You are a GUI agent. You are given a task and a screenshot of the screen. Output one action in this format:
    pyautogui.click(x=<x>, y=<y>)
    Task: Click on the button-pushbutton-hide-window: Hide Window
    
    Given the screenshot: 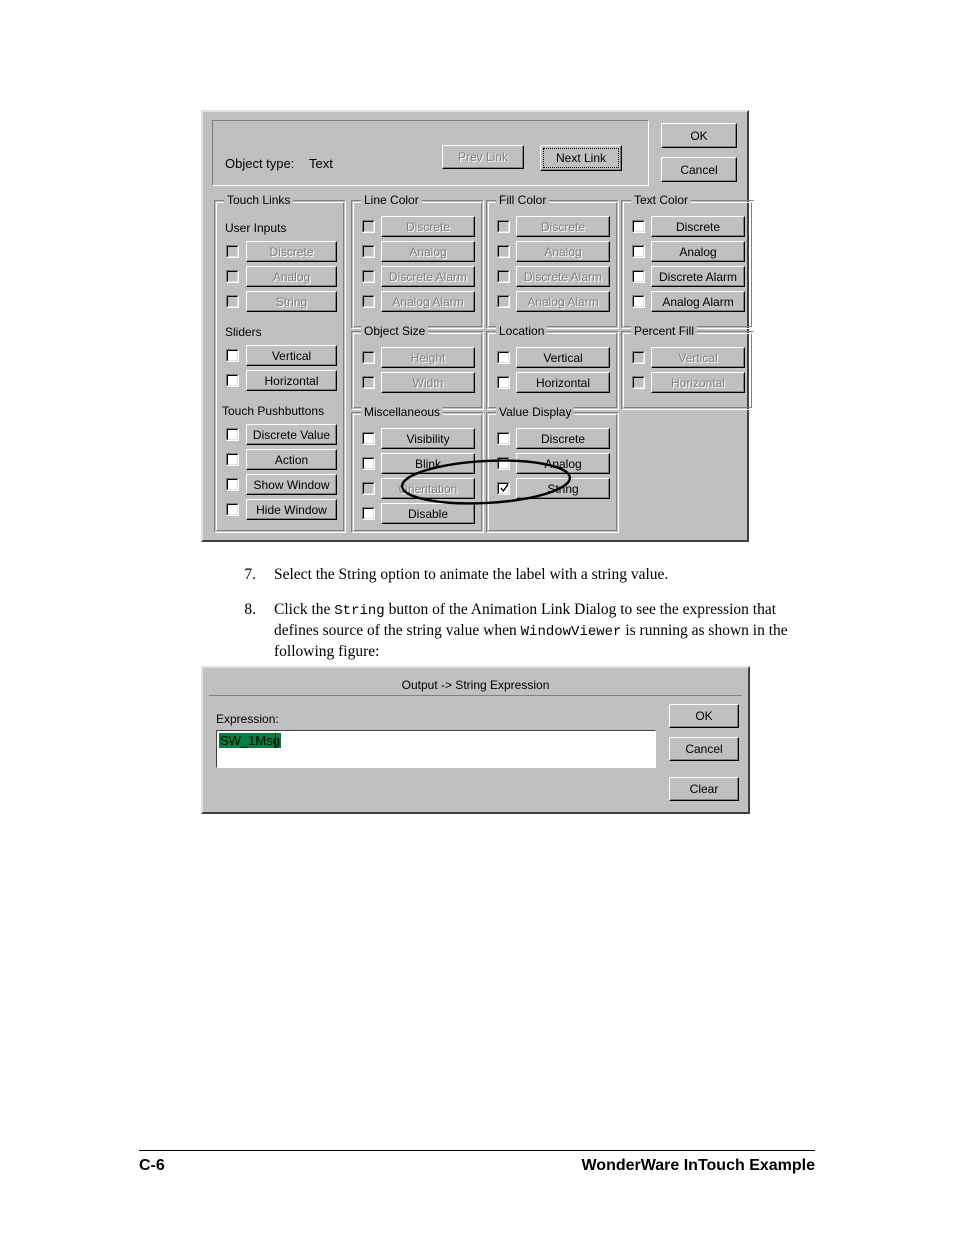 What is the action you would take?
    pyautogui.click(x=291, y=509)
    